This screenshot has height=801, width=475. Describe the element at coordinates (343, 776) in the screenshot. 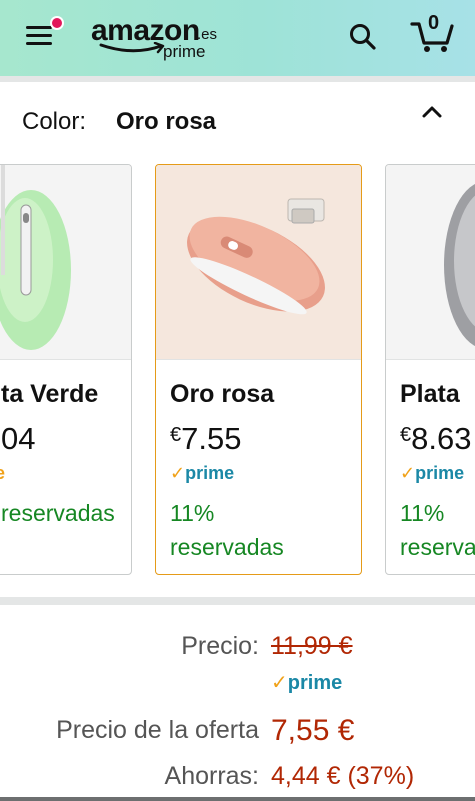

I see `savings-value: 4,44 € (37%)` at that location.